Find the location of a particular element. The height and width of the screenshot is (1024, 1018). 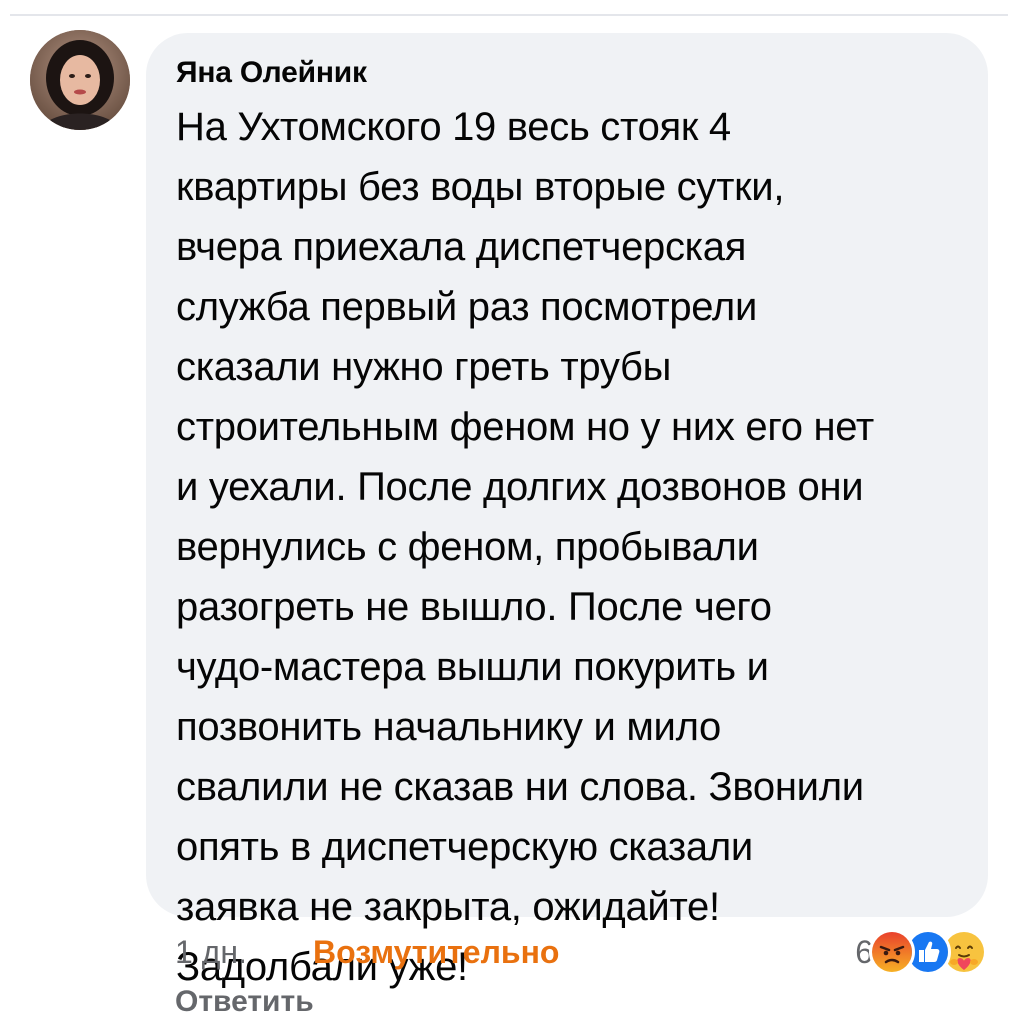

comment-text-line: свалили не сказав ни слова. Звонили is located at coordinates (520, 787).